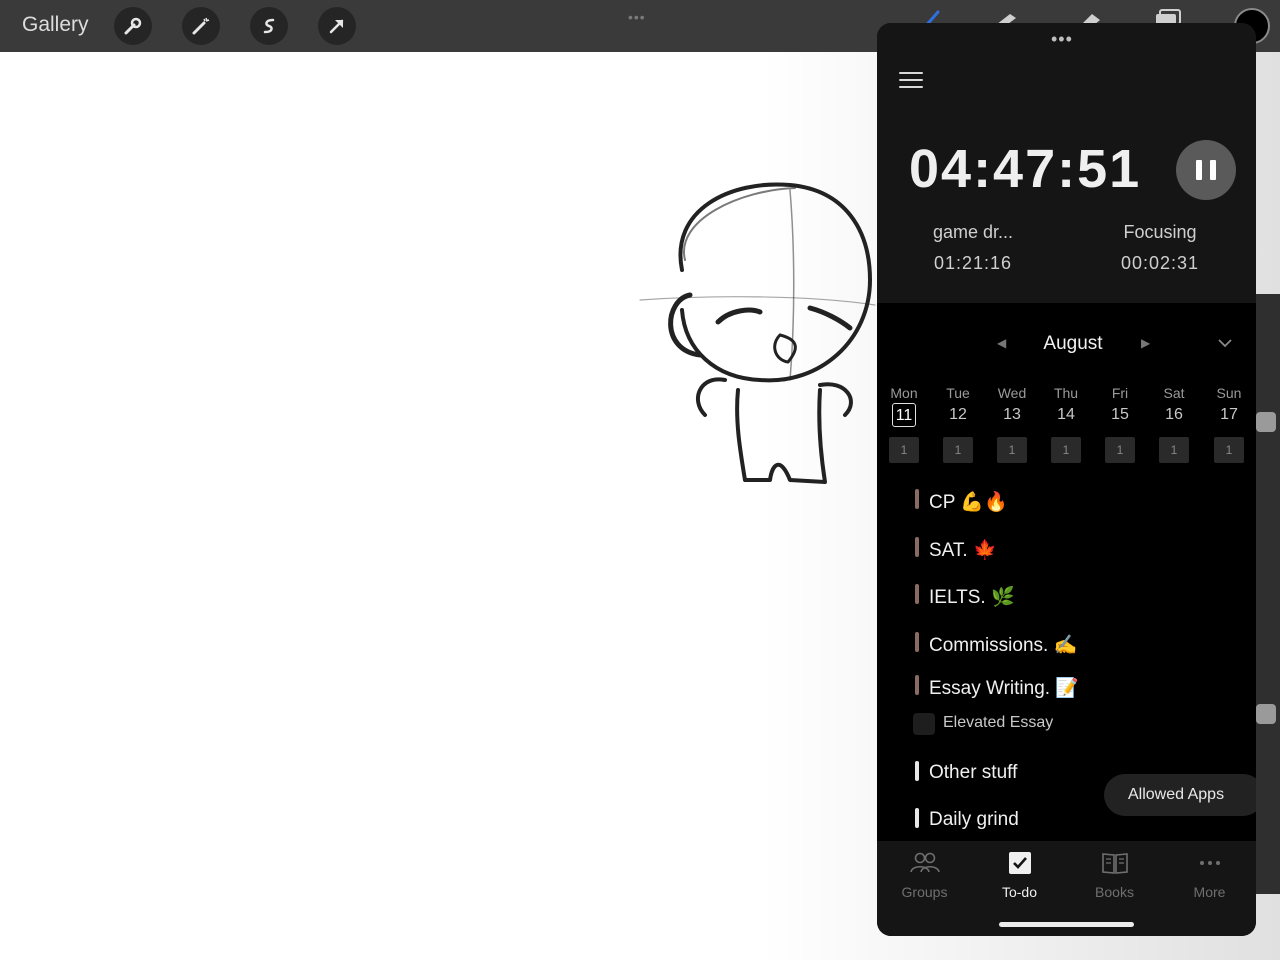 The height and width of the screenshot is (960, 1280). Describe the element at coordinates (1160, 263) in the screenshot. I see `mode-time: 00:02:31` at that location.